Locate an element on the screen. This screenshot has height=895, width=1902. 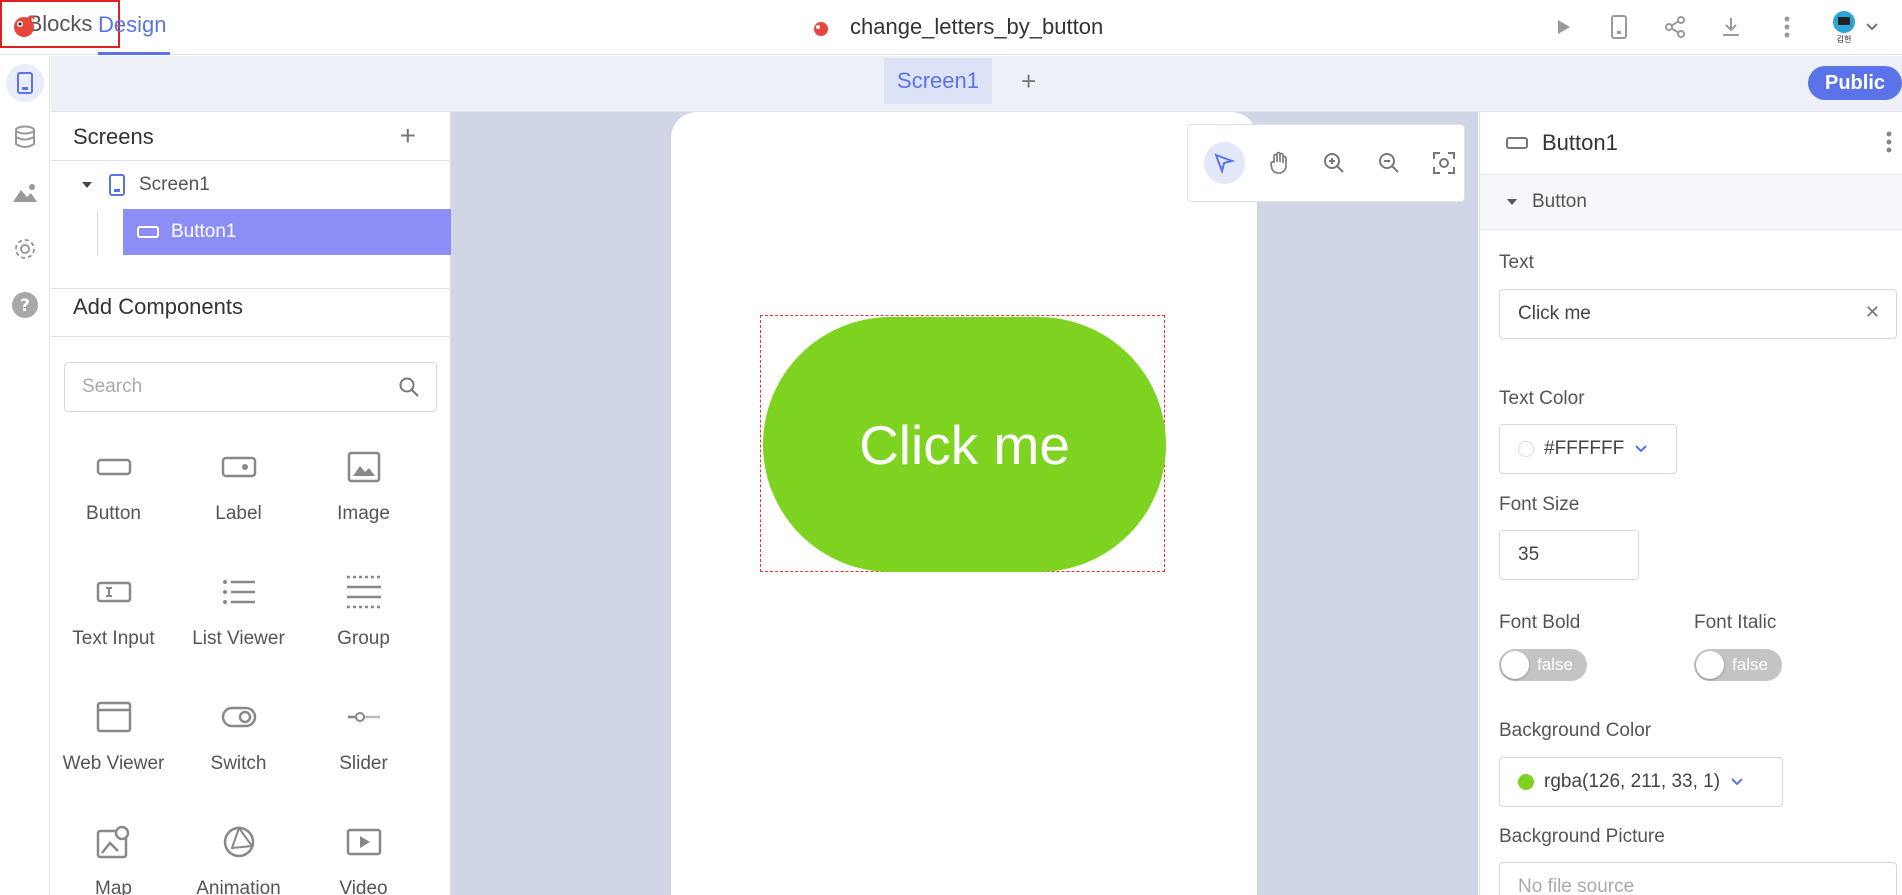
component-label: Button is located at coordinates (113, 513).